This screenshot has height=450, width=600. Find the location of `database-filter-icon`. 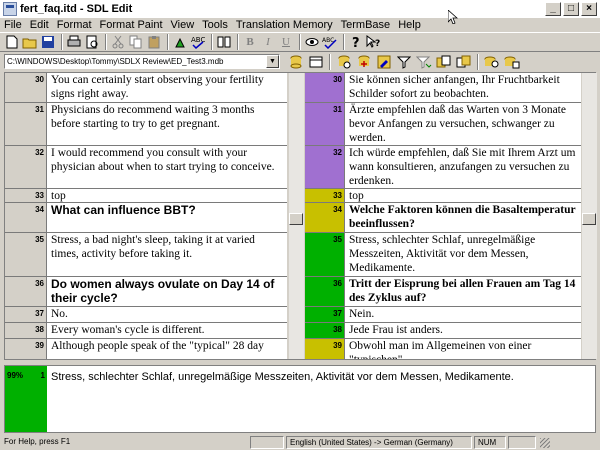

database-filter-icon is located at coordinates (404, 62).